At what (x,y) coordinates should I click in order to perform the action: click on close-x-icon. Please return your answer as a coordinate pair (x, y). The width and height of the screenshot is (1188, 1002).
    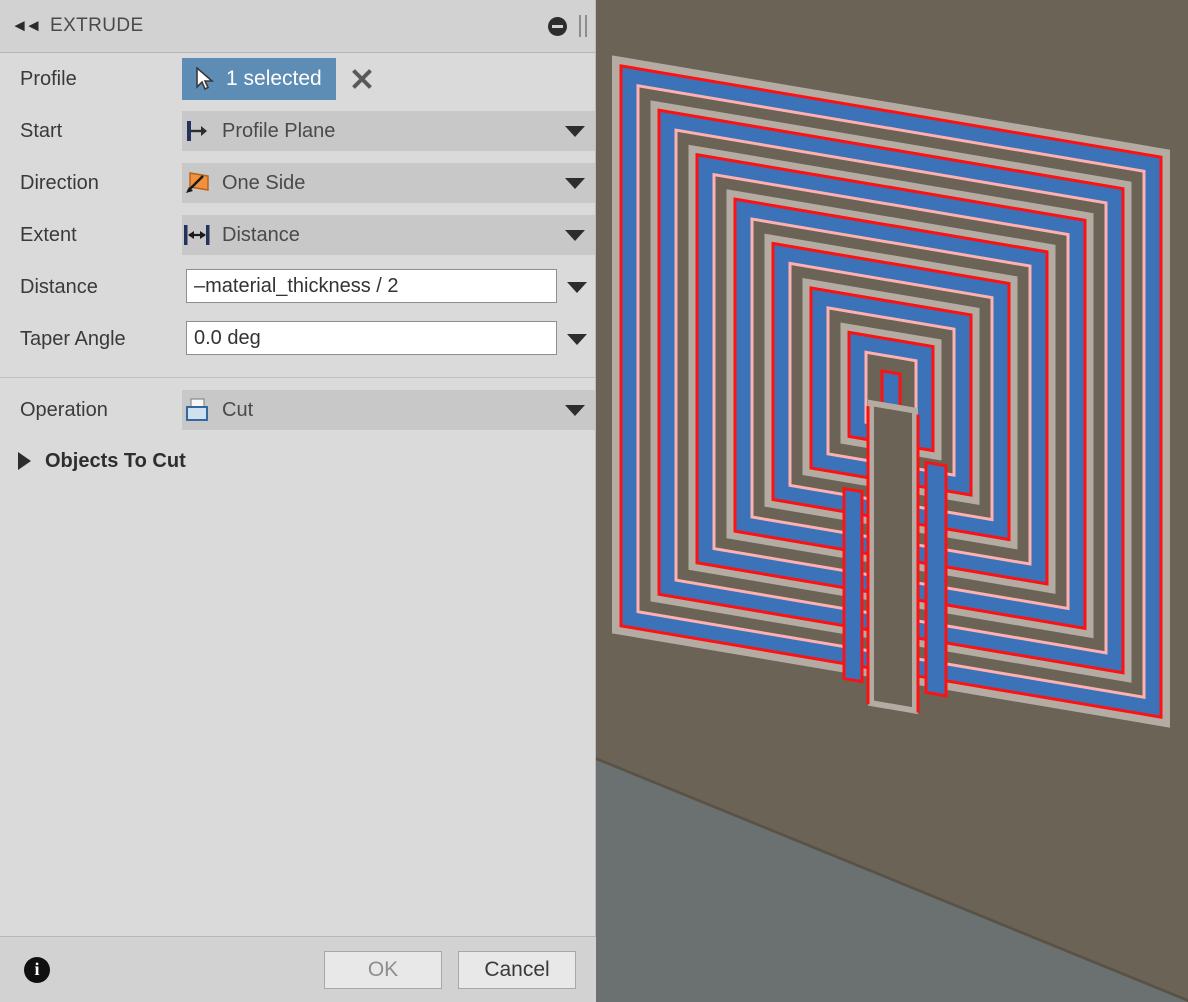
    Looking at the image, I should click on (362, 79).